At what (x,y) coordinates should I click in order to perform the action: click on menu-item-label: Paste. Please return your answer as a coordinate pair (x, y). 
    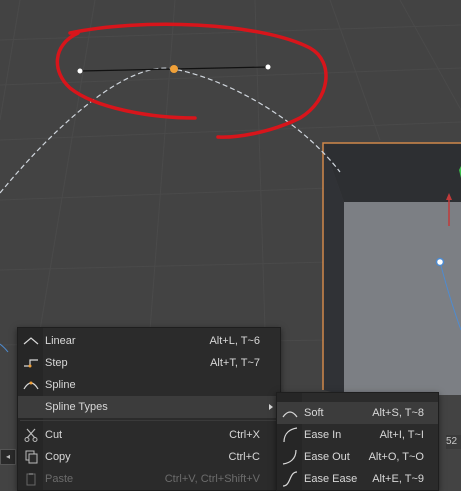
    Looking at the image, I should click on (59, 479).